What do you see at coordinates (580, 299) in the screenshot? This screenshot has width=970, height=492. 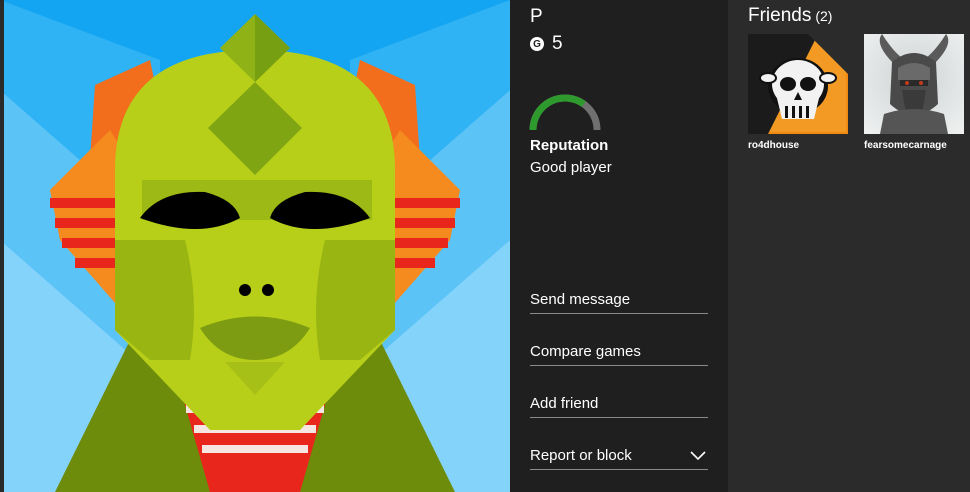 I see `send-message-label: Send message` at bounding box center [580, 299].